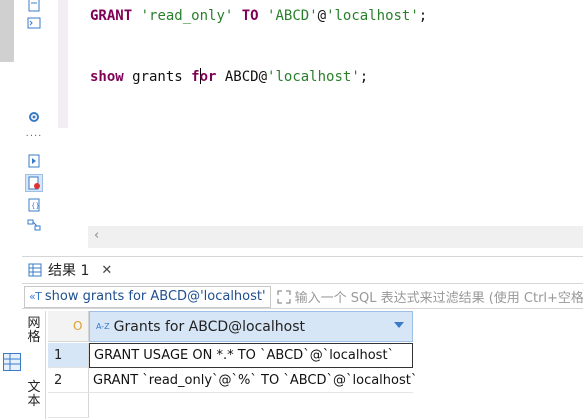  I want to click on empty-row-number, so click(68, 405).